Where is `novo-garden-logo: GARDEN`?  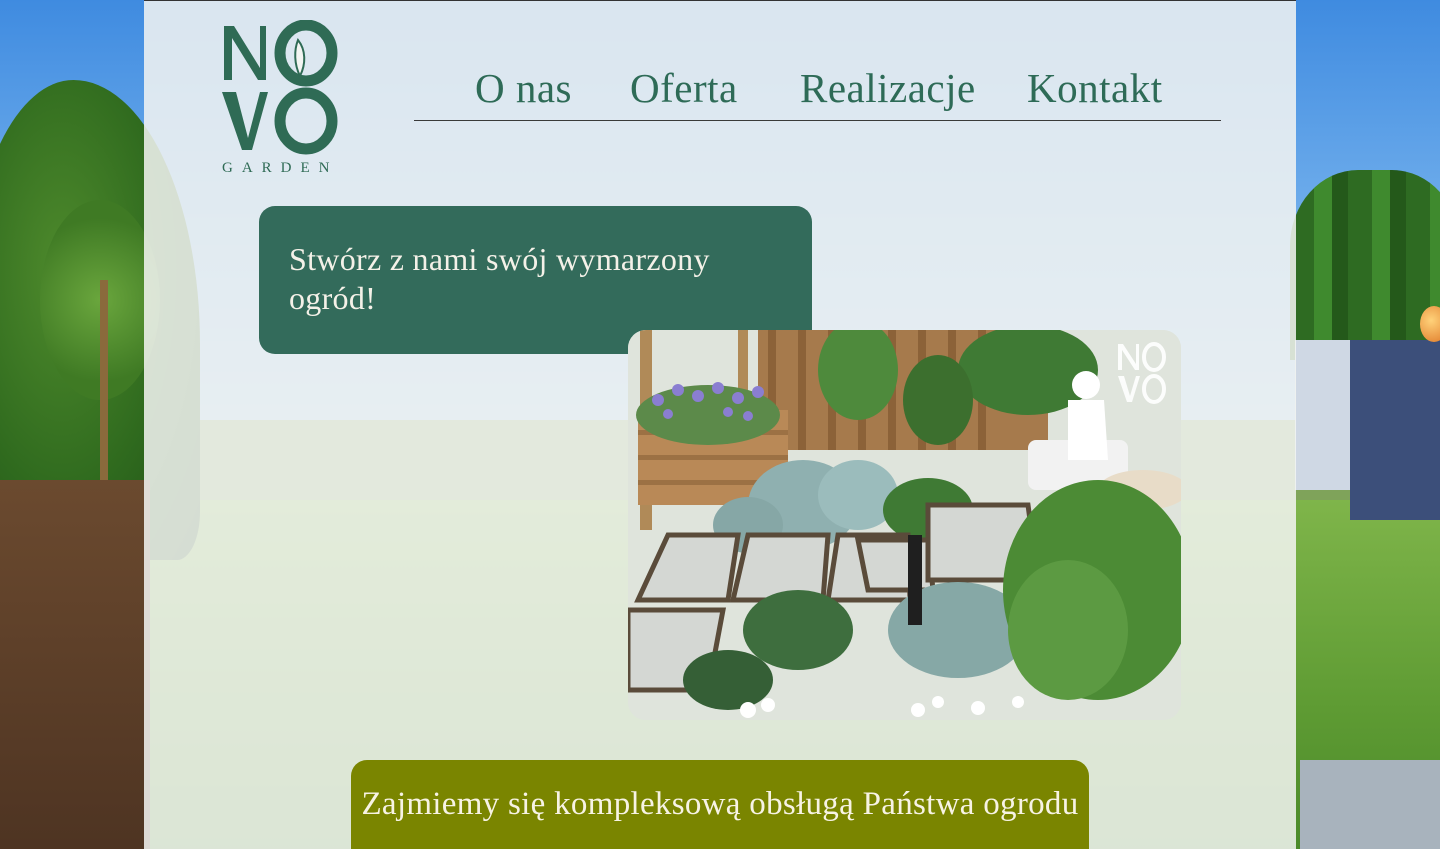 novo-garden-logo: GARDEN is located at coordinates (279, 100).